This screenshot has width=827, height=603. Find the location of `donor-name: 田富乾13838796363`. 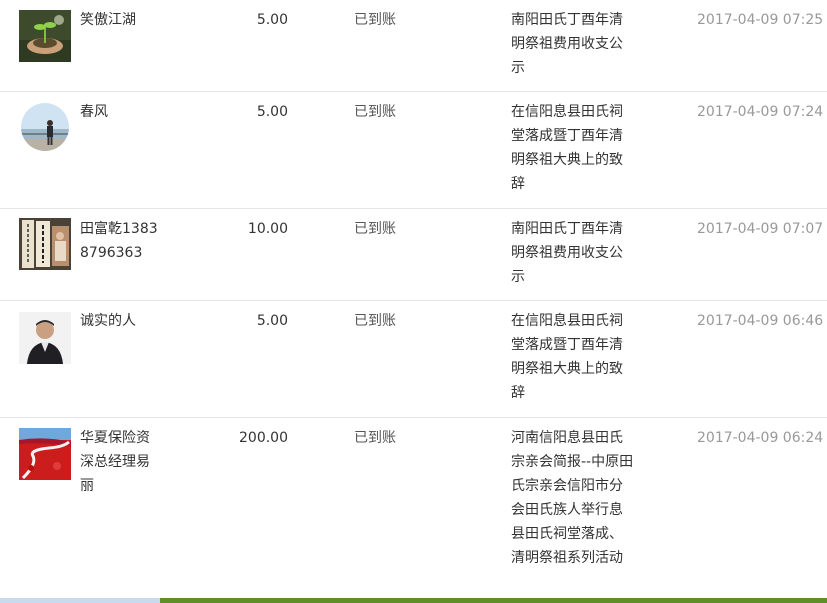

donor-name: 田富乾13838796363 is located at coordinates (119, 241).